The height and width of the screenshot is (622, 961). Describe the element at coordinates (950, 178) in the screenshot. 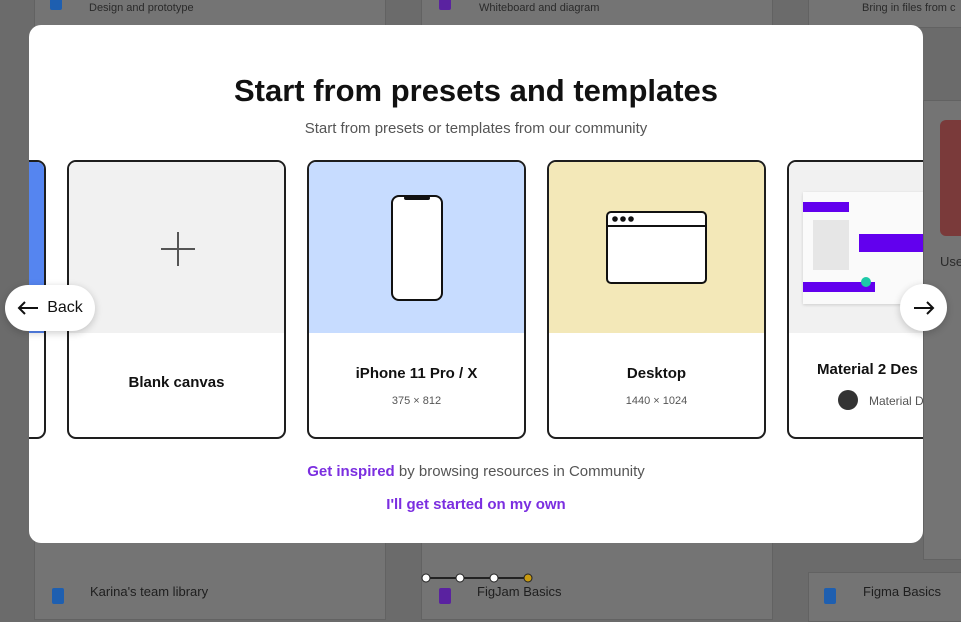

I see `bg-right-thumb` at that location.